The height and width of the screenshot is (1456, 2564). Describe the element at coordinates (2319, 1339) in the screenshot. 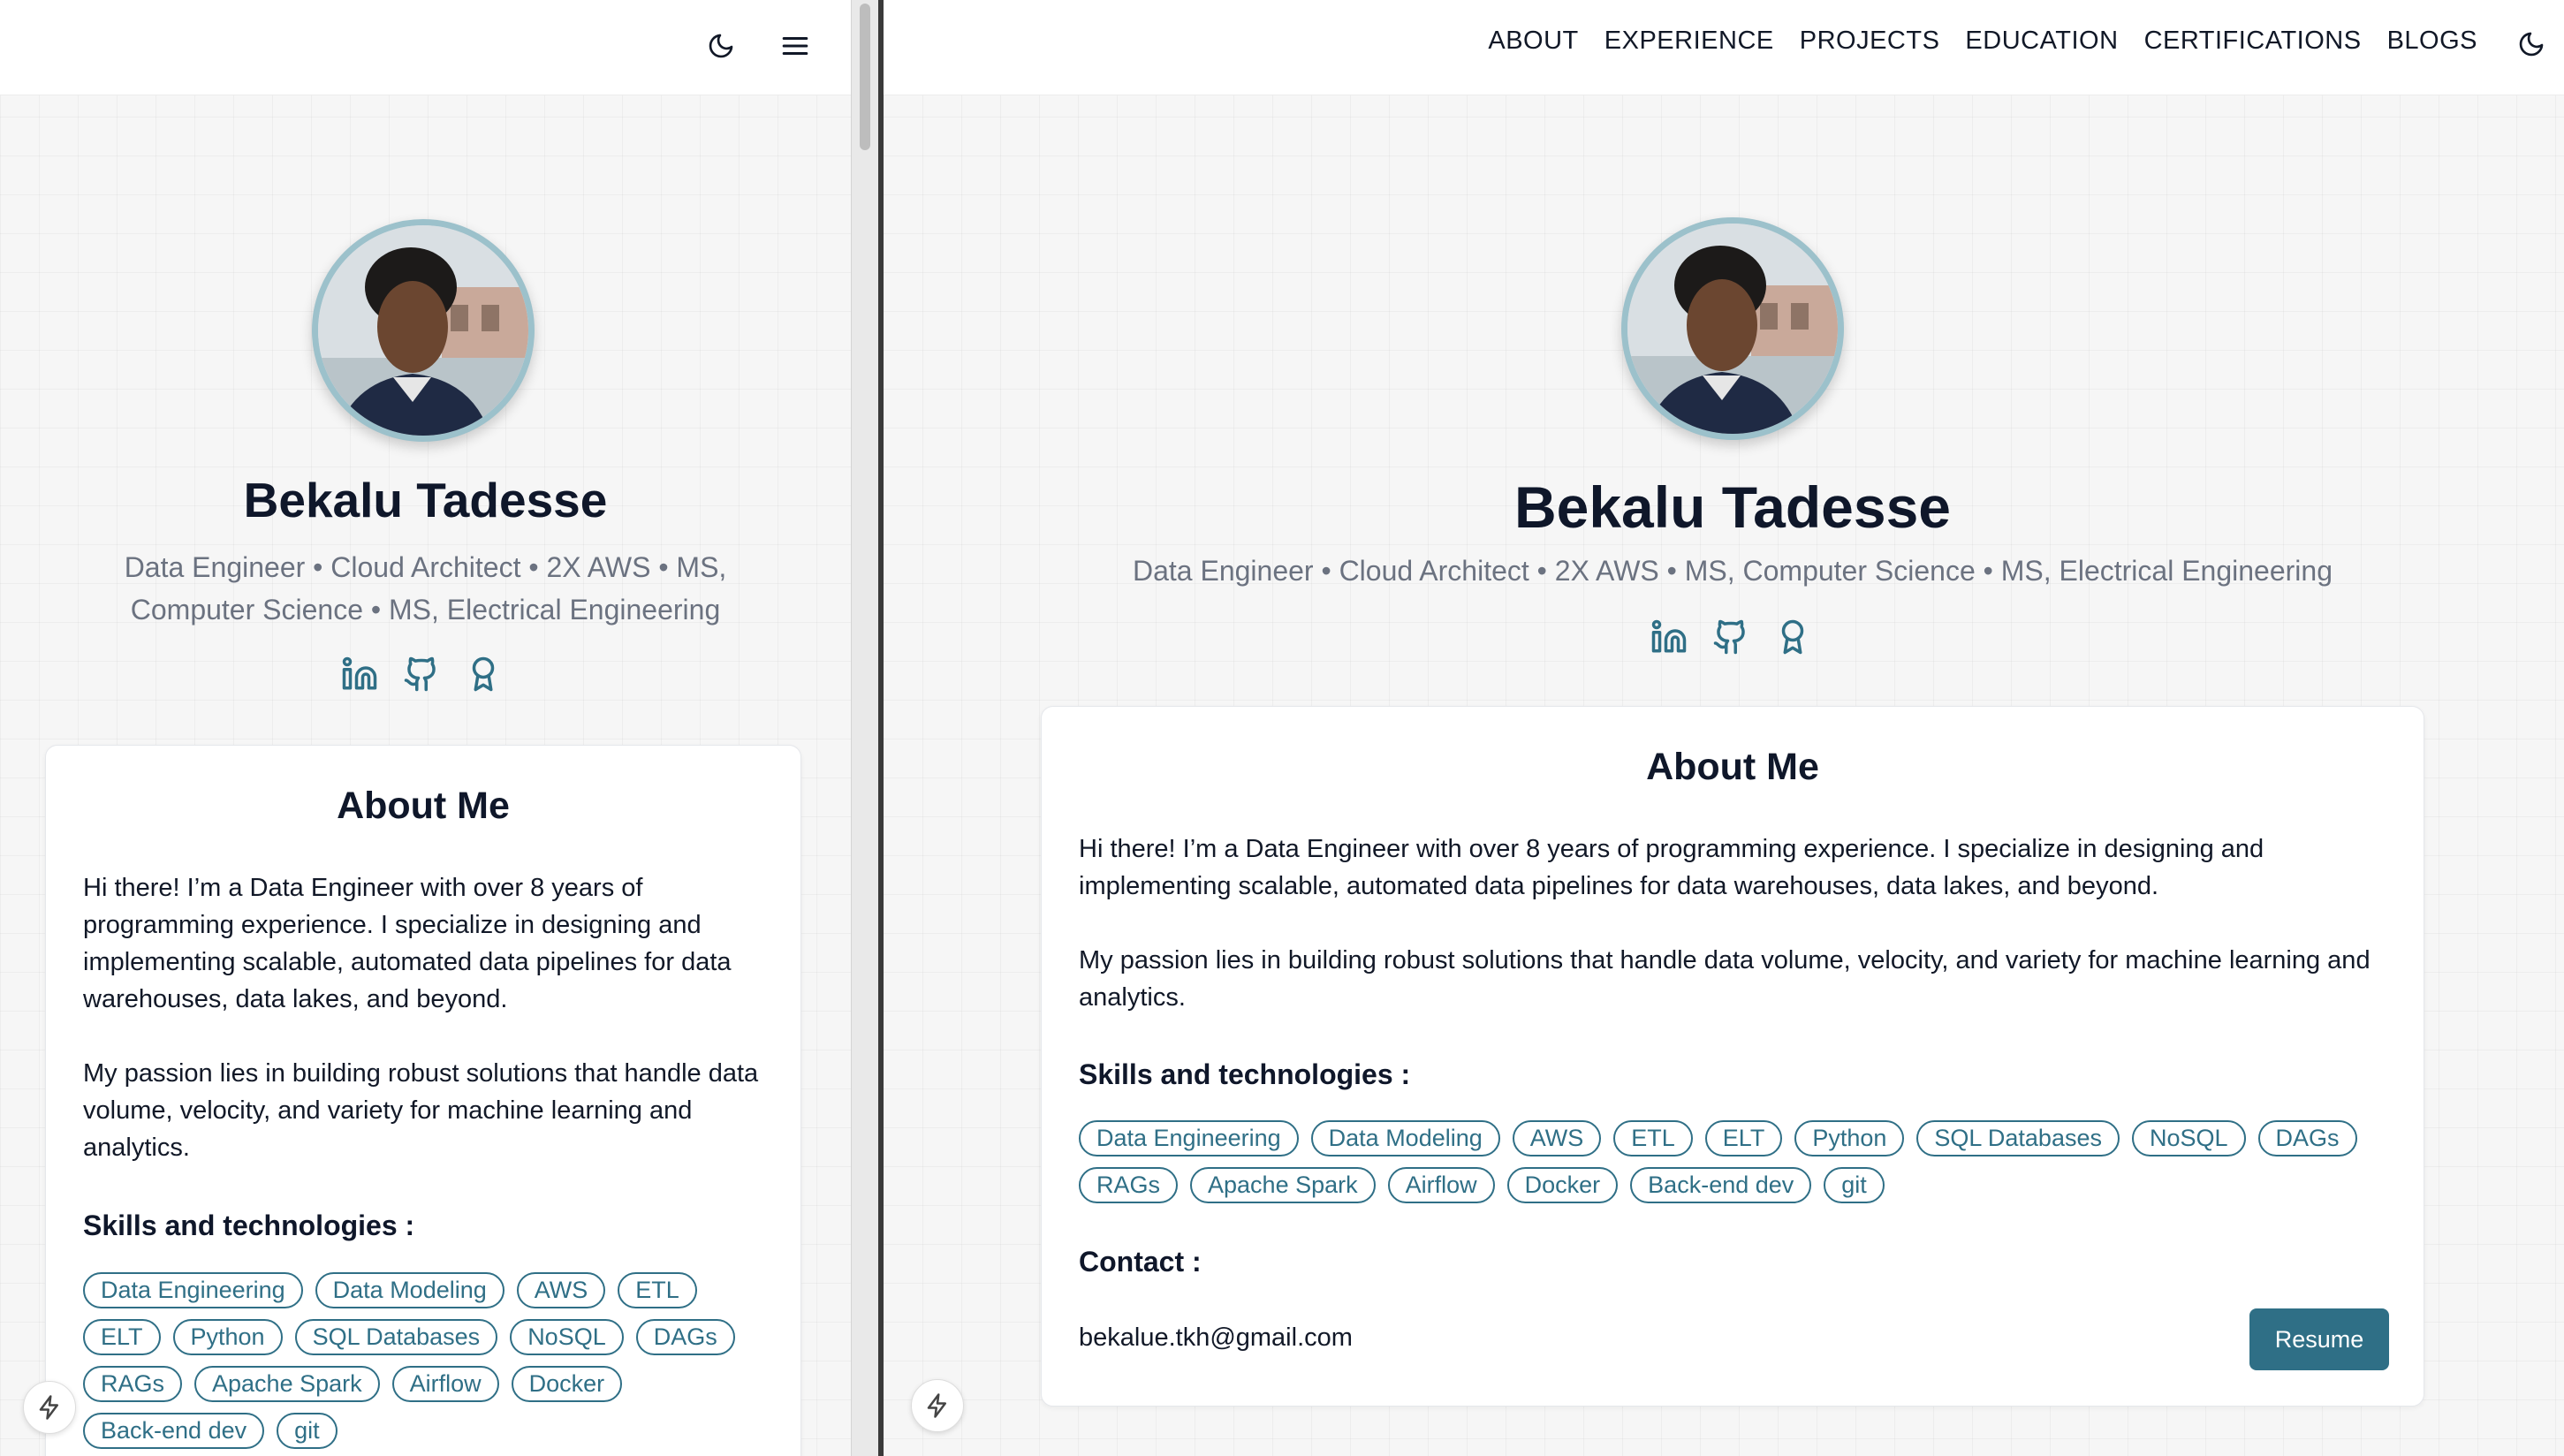

I see `resume-button: Resume` at that location.